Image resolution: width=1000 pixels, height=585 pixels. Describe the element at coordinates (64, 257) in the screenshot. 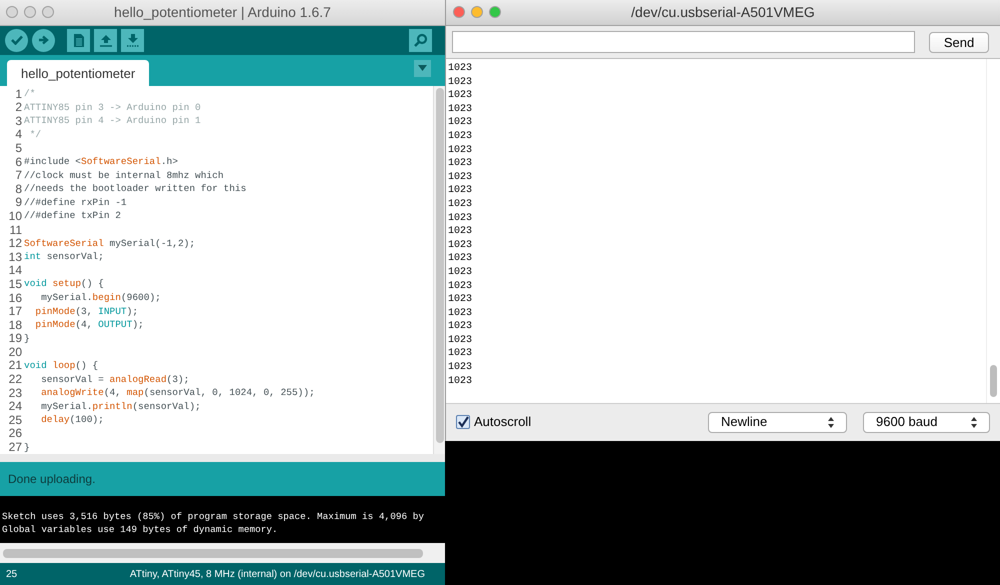

I see `code-line: int sensorVal;` at that location.